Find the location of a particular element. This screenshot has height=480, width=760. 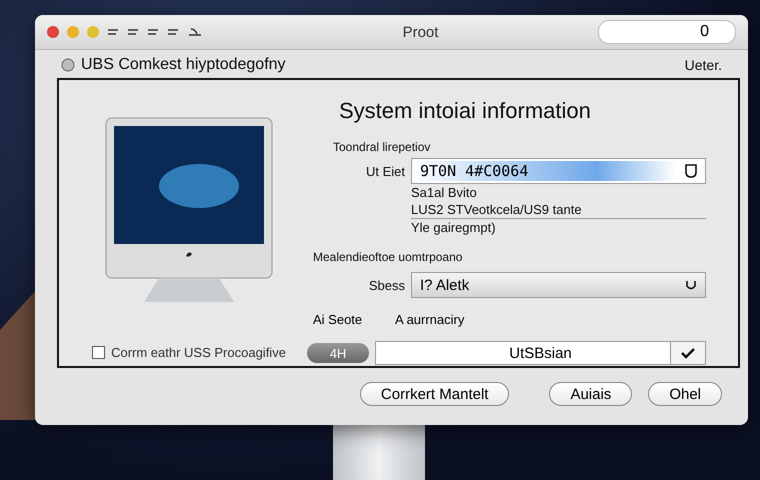

checkbox-label: Corrm eathr USS Procoagifive is located at coordinates (198, 352).